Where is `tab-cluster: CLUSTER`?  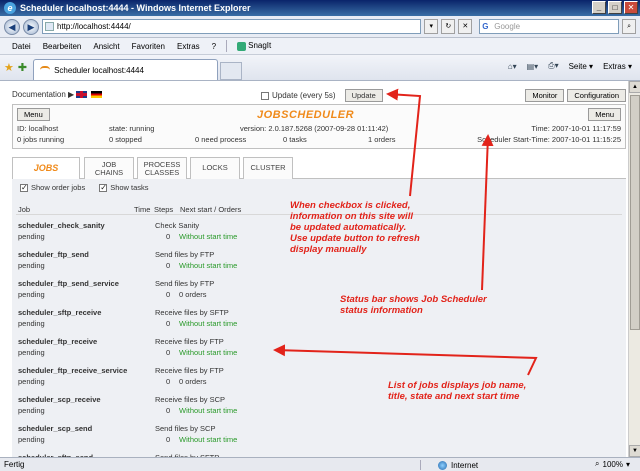 tab-cluster: CLUSTER is located at coordinates (268, 168).